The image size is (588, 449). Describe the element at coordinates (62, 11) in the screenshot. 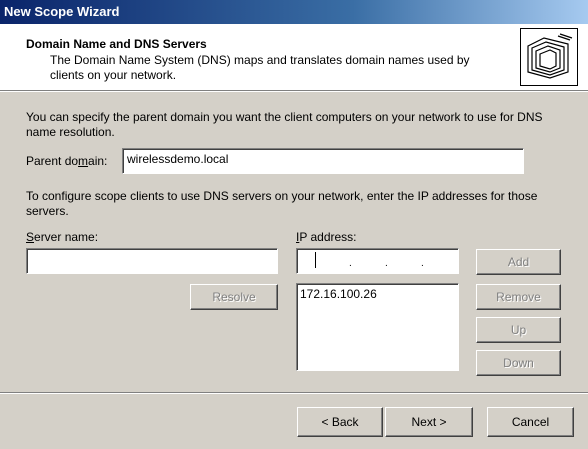

I see `window-title: New Scope Wizard` at that location.